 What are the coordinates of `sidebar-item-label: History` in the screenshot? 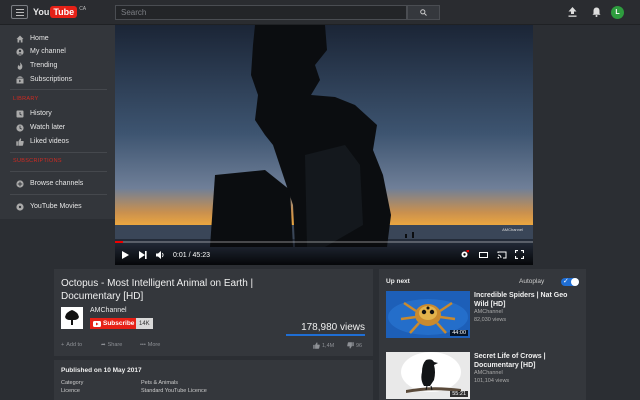 It's located at (41, 113).